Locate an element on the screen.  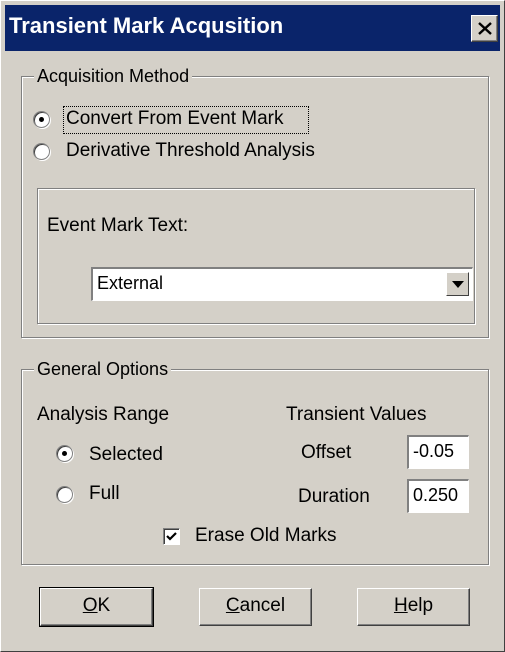
ok-label-rest: K is located at coordinates (104, 605).